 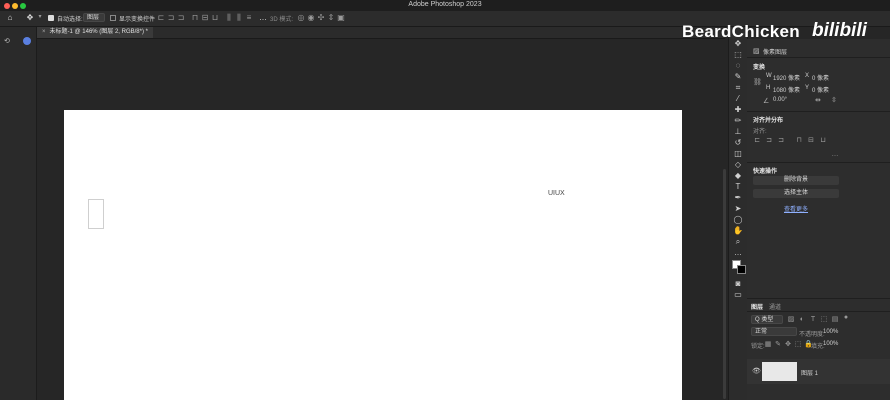 What do you see at coordinates (780, 100) in the screenshot?
I see `angle-field: 0.00°` at bounding box center [780, 100].